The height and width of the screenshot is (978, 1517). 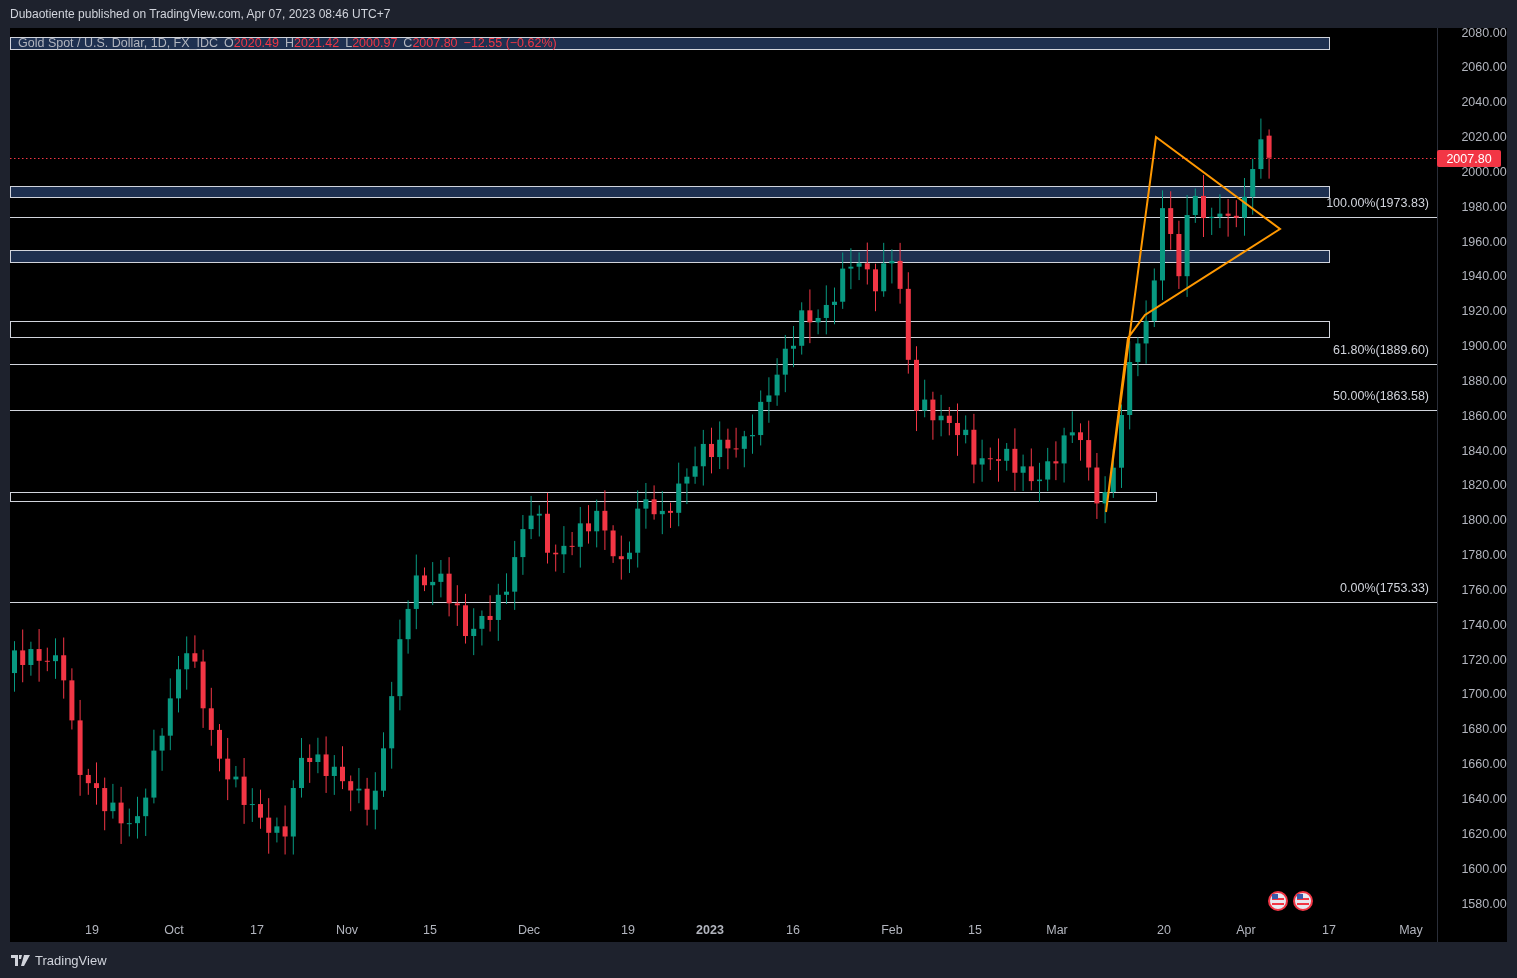 I want to click on time-axis-label: 16, so click(x=793, y=930).